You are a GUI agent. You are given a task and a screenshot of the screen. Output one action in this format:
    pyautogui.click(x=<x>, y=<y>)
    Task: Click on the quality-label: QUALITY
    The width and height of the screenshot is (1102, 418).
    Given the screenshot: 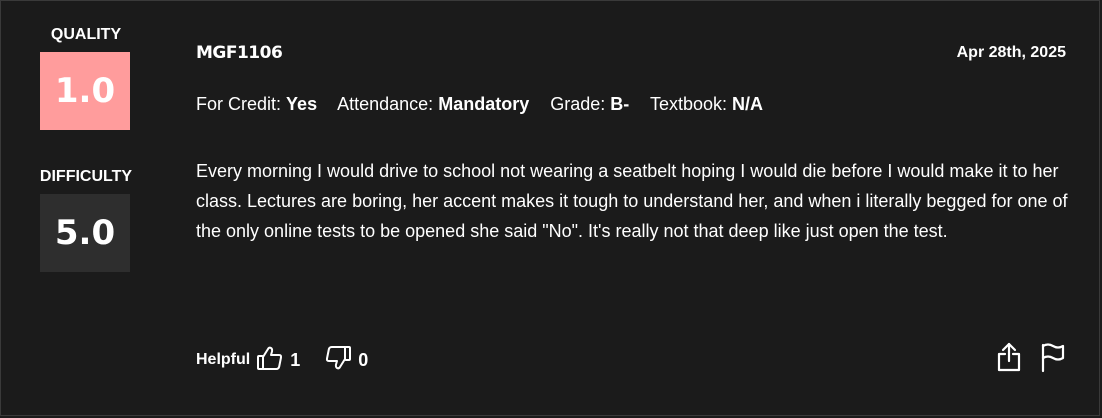 What is the action you would take?
    pyautogui.click(x=86, y=34)
    